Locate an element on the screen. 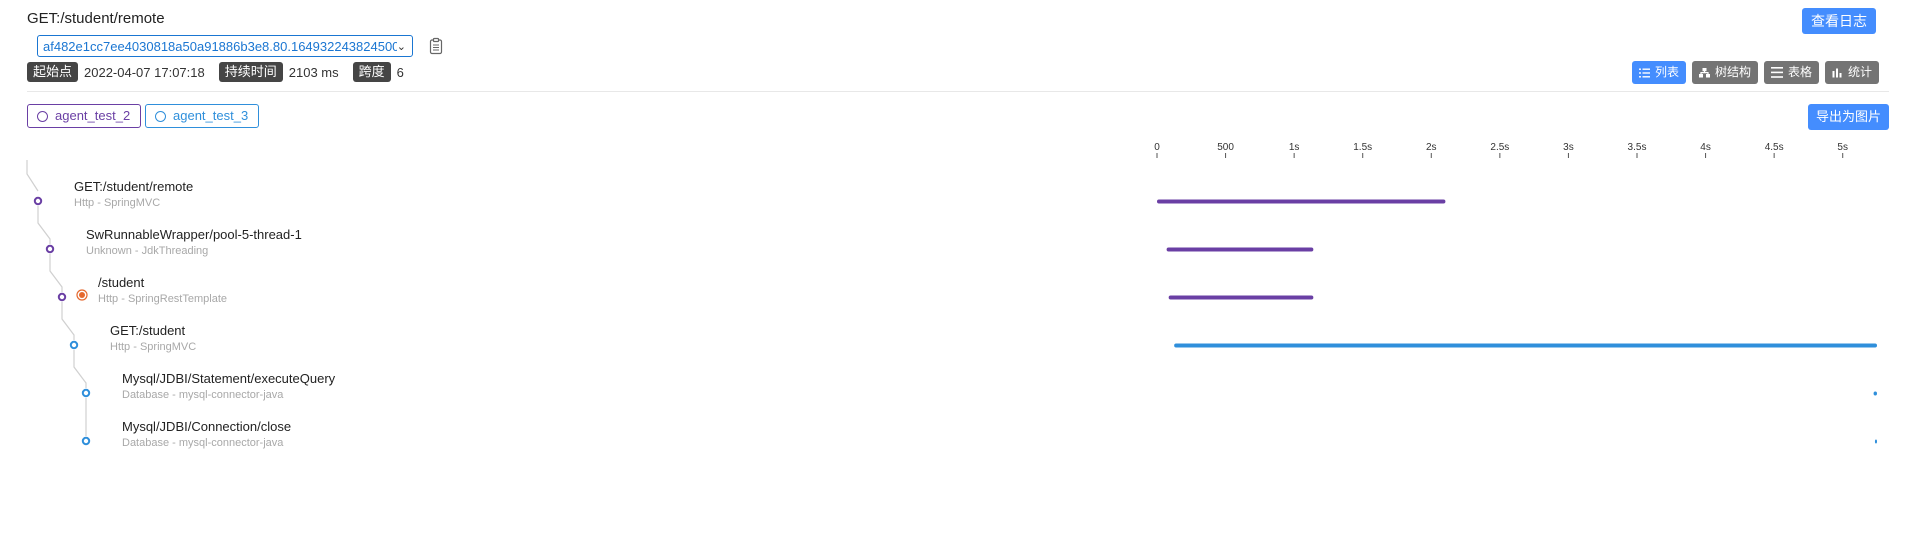 This screenshot has height=558, width=1916. service-label: agent_test_3 is located at coordinates (211, 115).